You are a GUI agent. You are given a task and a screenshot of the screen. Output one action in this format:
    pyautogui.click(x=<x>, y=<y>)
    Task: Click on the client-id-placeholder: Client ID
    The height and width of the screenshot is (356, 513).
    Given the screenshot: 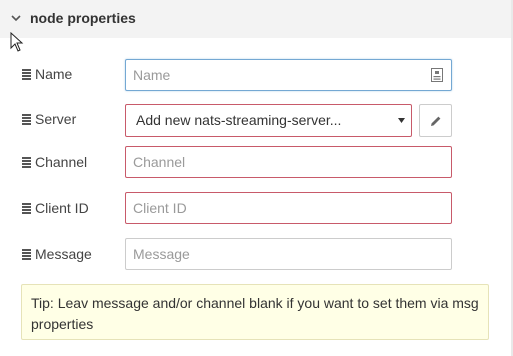 What is the action you would take?
    pyautogui.click(x=160, y=208)
    